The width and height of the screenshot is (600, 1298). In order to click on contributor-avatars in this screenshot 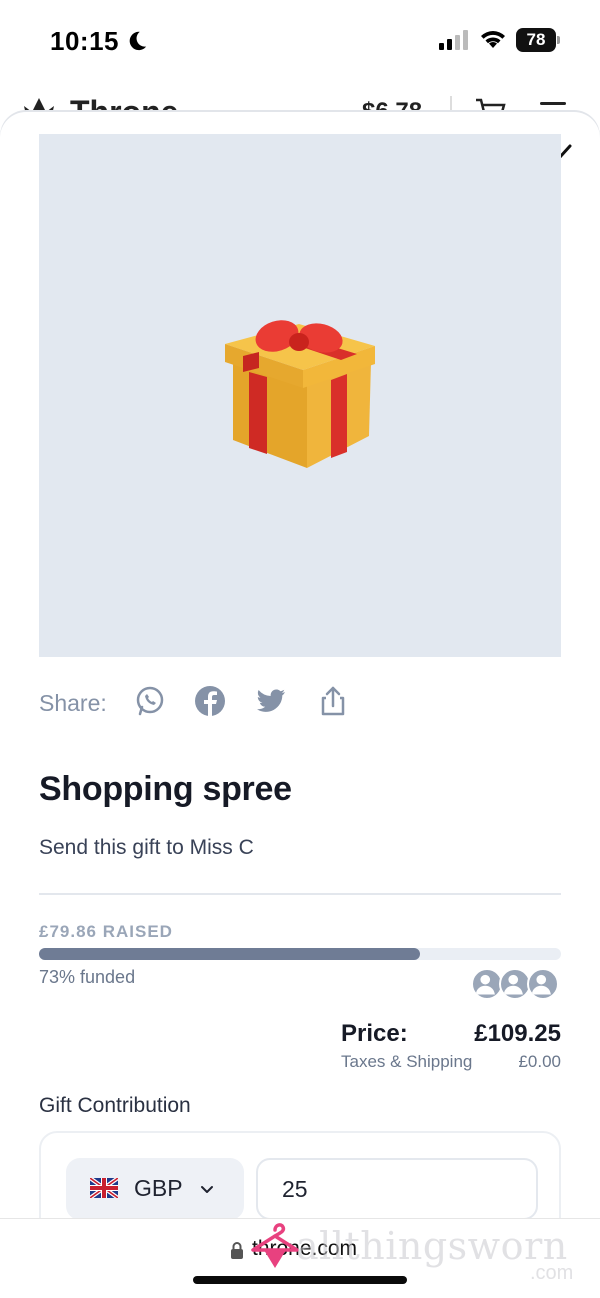, I will do `click(516, 985)`.